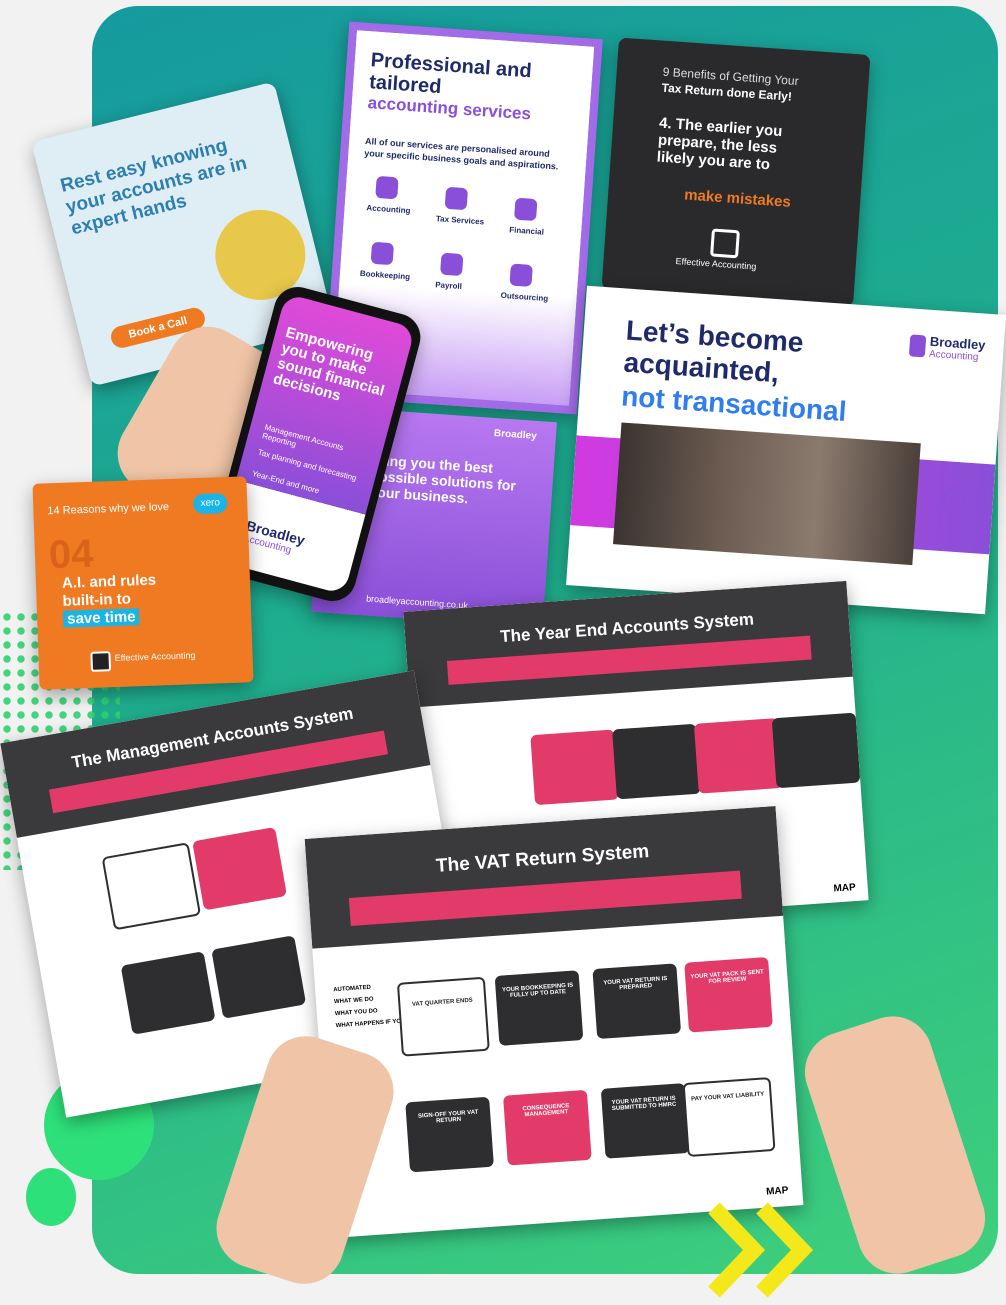  What do you see at coordinates (456, 198) in the screenshot?
I see `tax-services-icon` at bounding box center [456, 198].